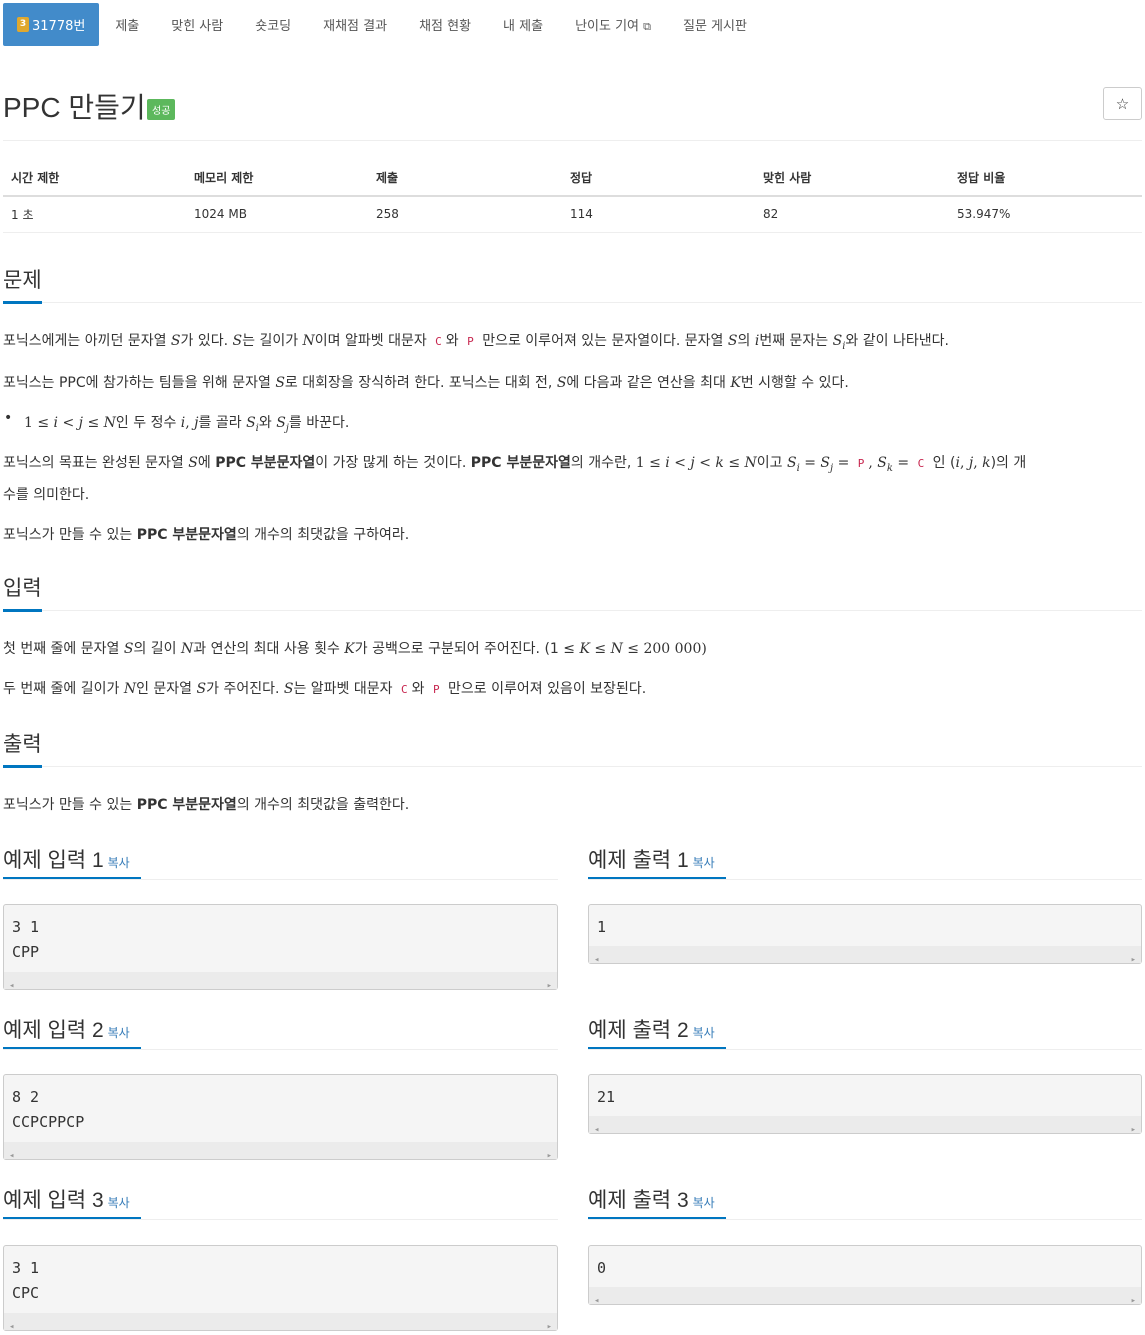  I want to click on problem-paragraph-4: 포닉스가 만들 수 있는 PPC 부분문자열의 개수의 최댓값을 구하여라., so click(206, 535).